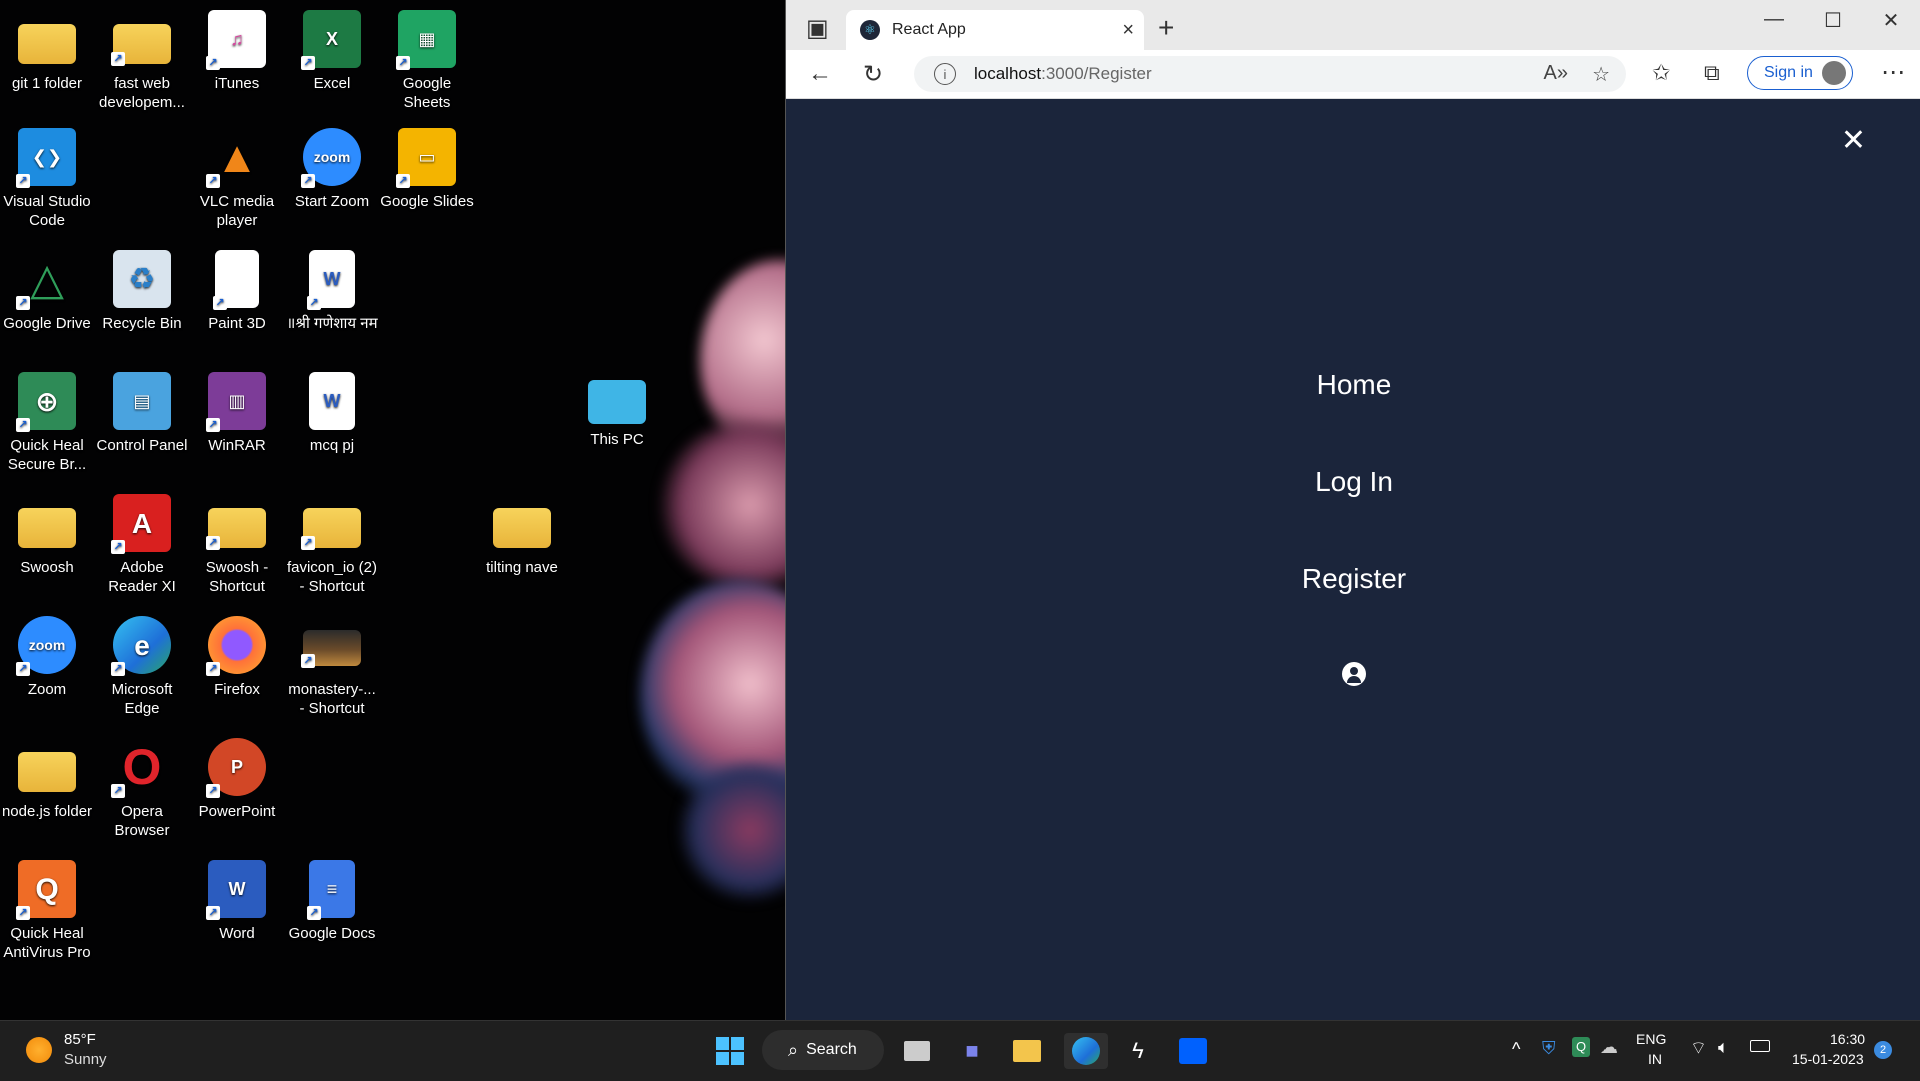 This screenshot has height=1081, width=1920. What do you see at coordinates (46, 402) in the screenshot?
I see `quickheal-browser-icon: ⊕ ↗` at bounding box center [46, 402].